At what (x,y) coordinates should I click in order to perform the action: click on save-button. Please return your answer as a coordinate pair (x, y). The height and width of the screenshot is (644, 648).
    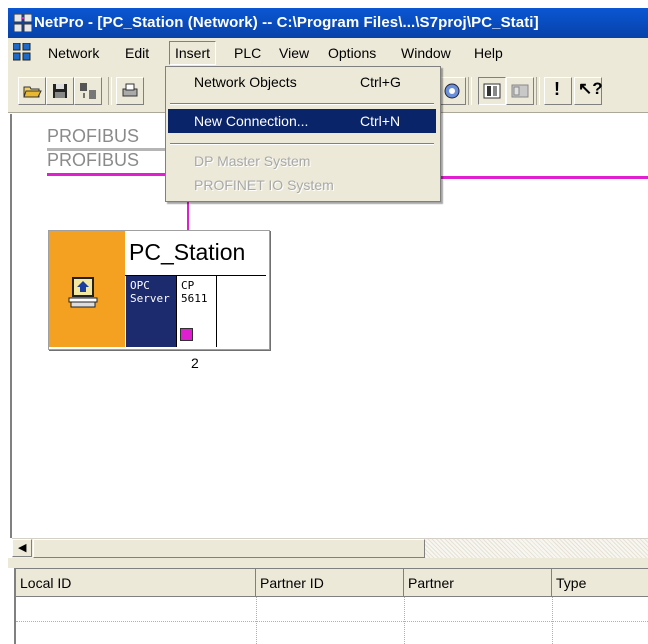
    Looking at the image, I should click on (60, 91).